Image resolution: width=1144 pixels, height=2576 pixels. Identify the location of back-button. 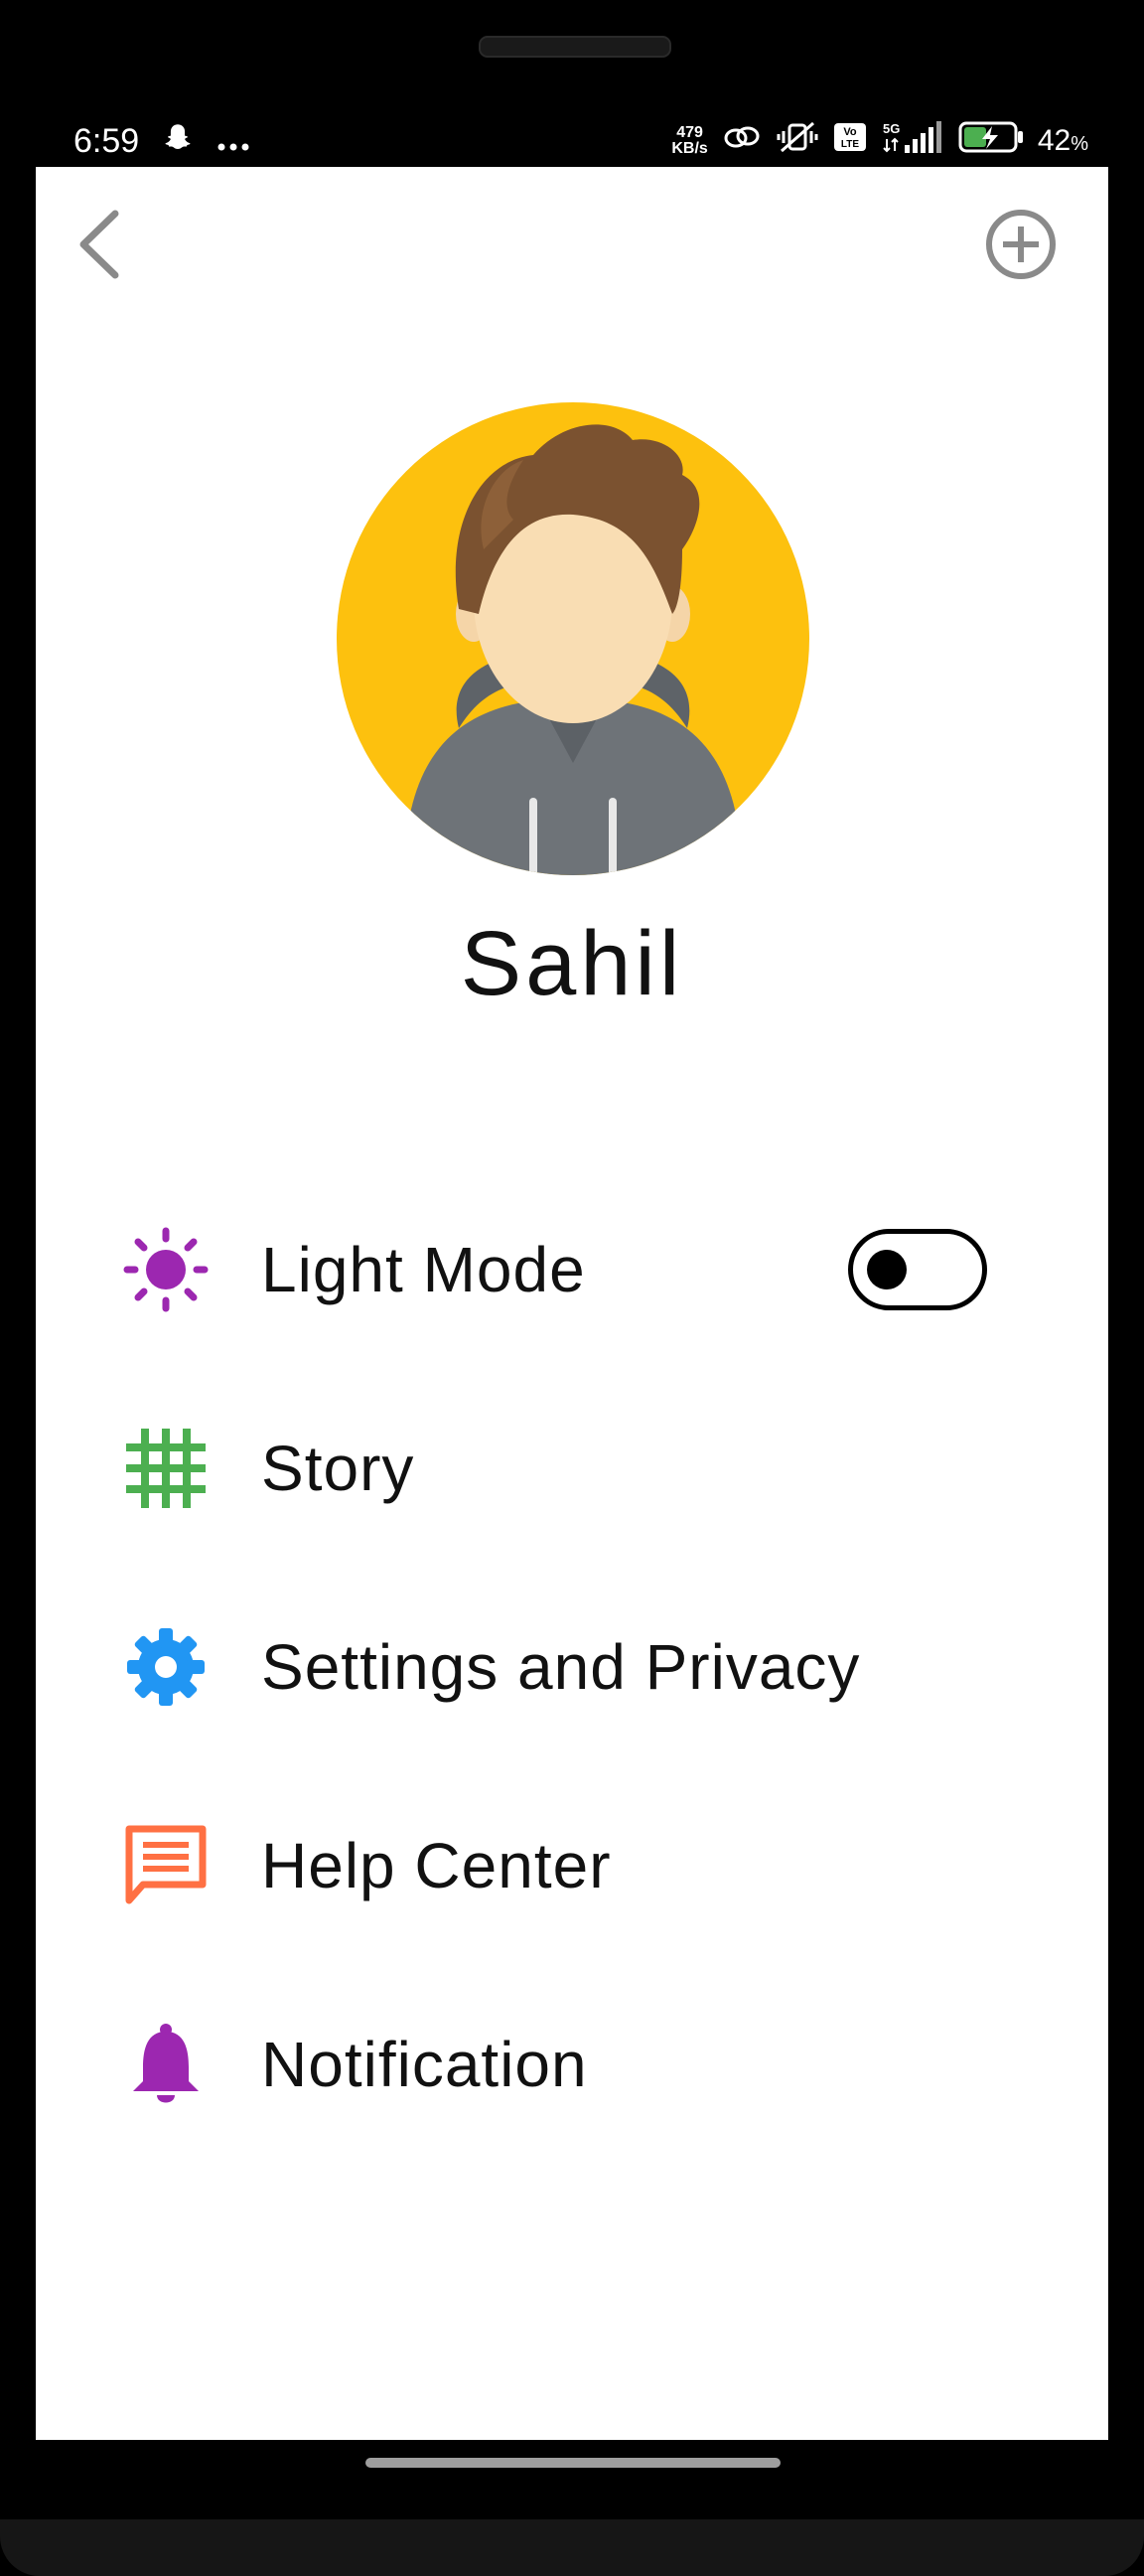
(99, 246).